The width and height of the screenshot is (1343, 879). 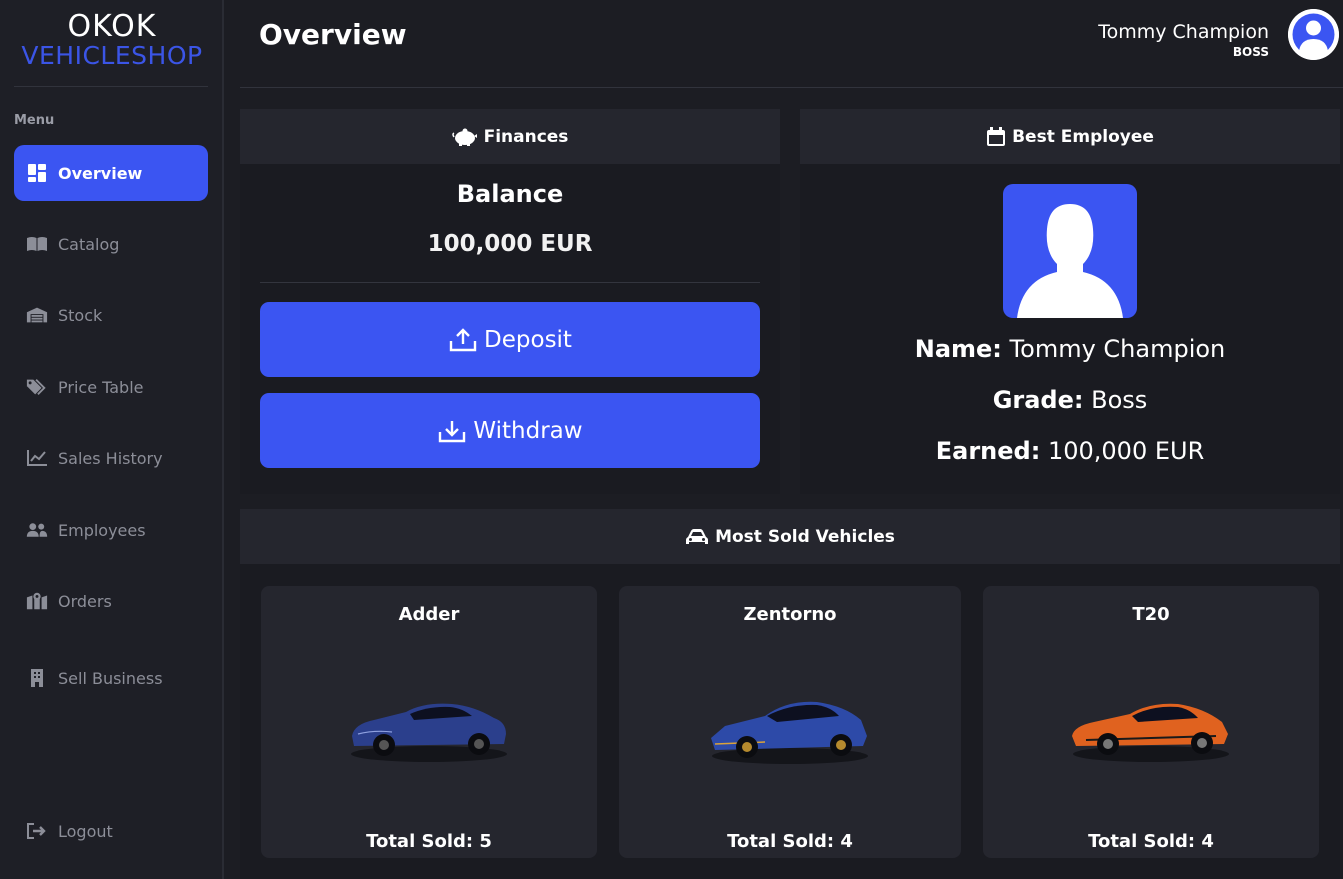 I want to click on sidebar-item-orders: Orders, so click(x=111, y=601).